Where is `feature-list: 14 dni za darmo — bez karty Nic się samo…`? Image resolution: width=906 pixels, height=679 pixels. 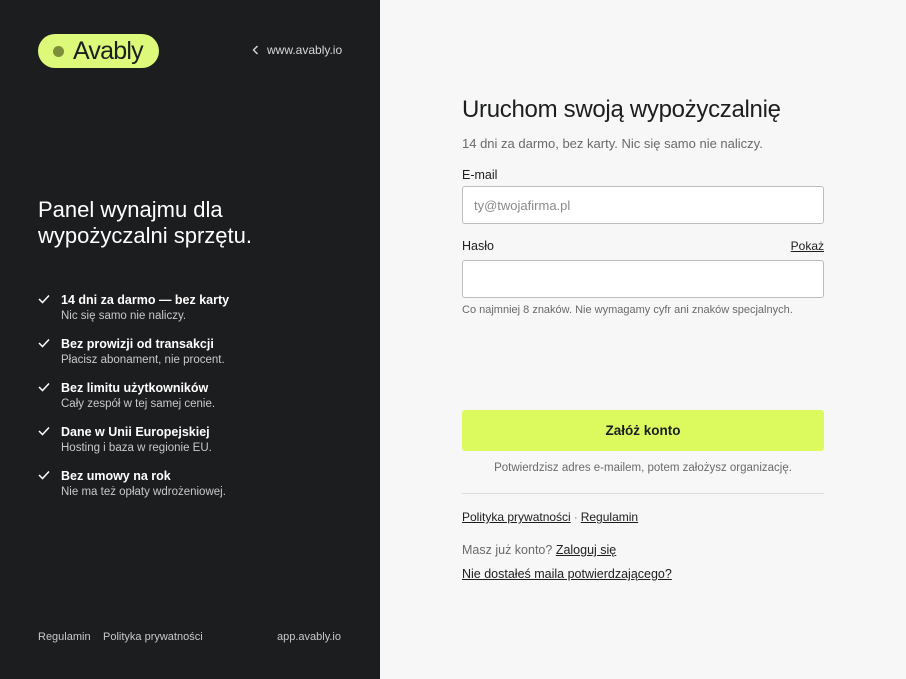
feature-list: 14 dni za darmo — bez karty Nic się samo… is located at coordinates (133, 403).